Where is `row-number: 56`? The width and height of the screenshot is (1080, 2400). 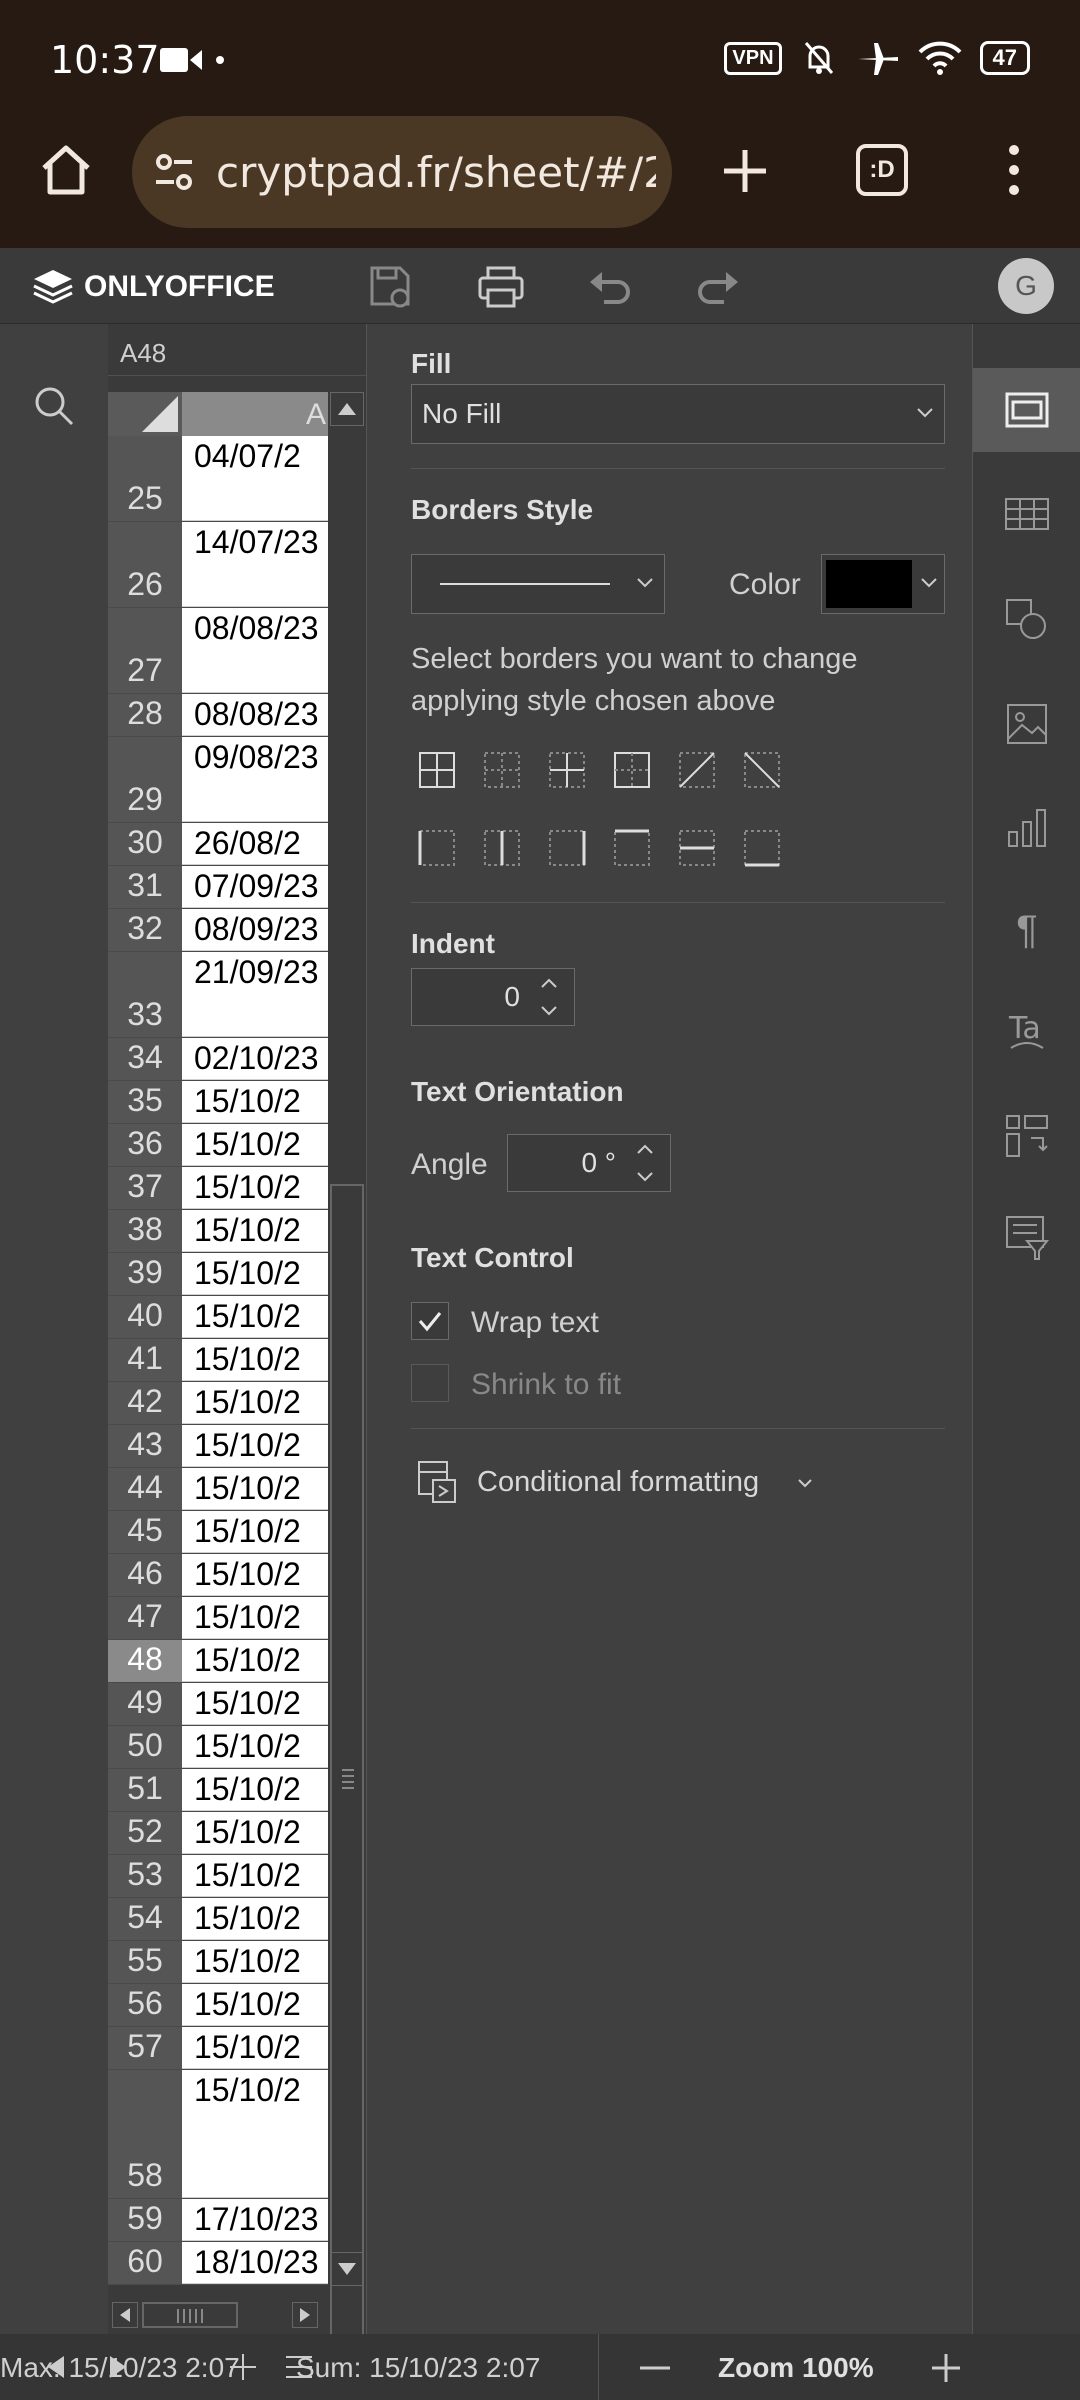
row-number: 56 is located at coordinates (145, 2005).